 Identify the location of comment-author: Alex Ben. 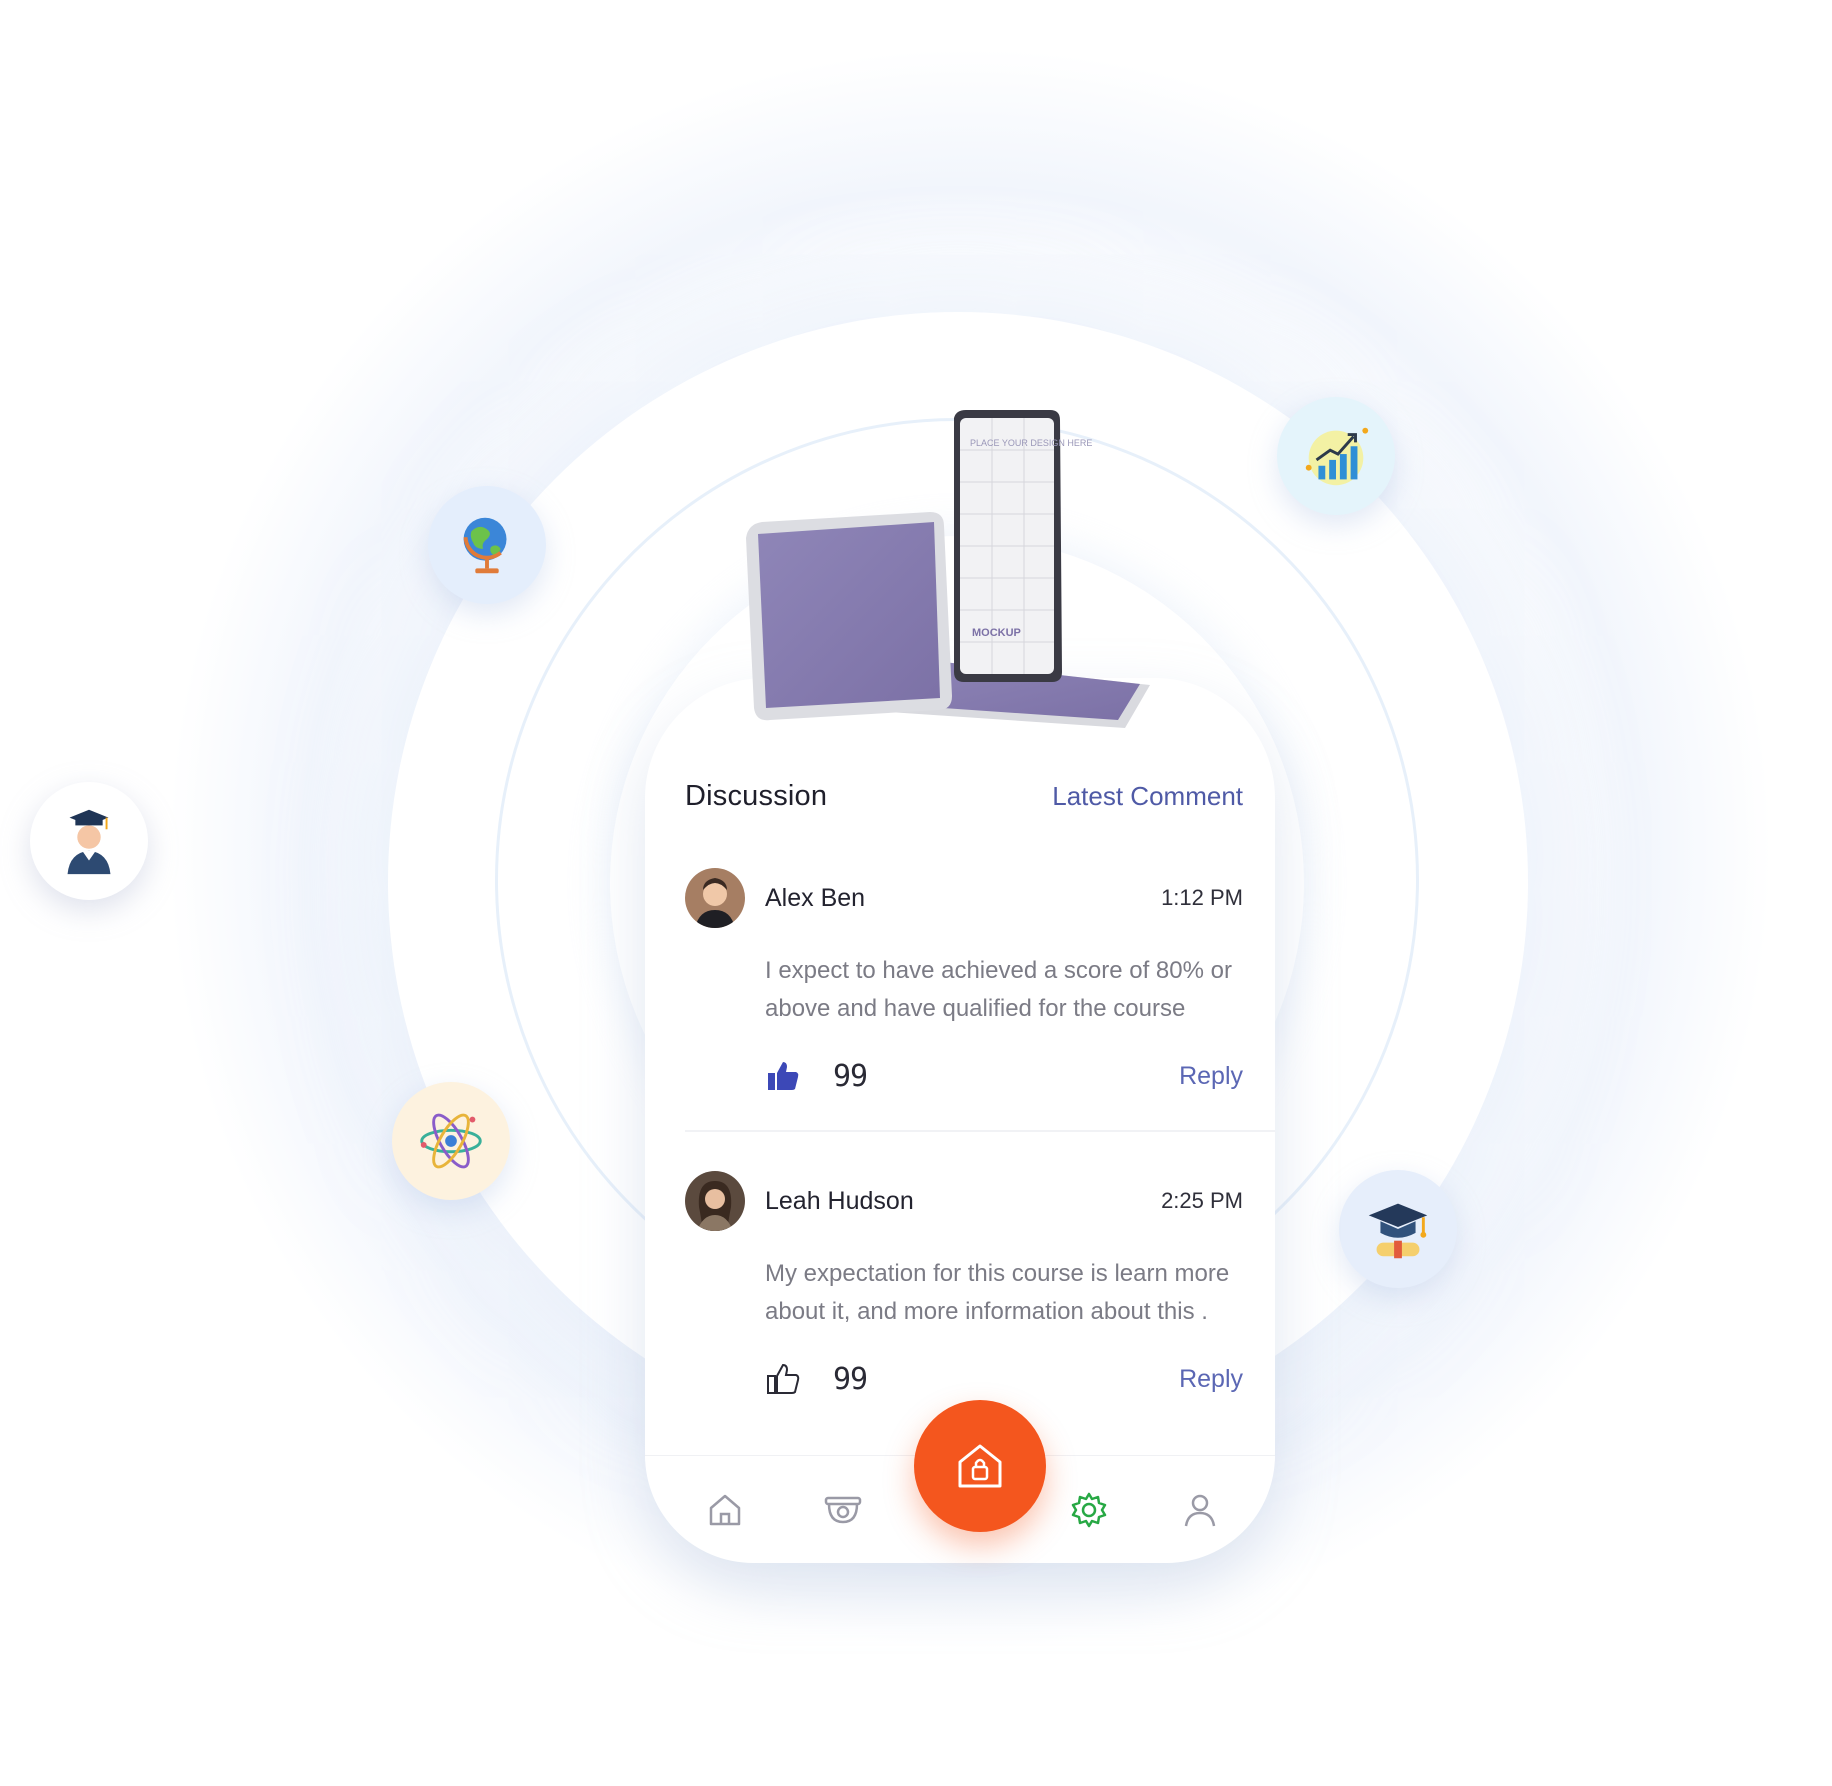
(815, 897).